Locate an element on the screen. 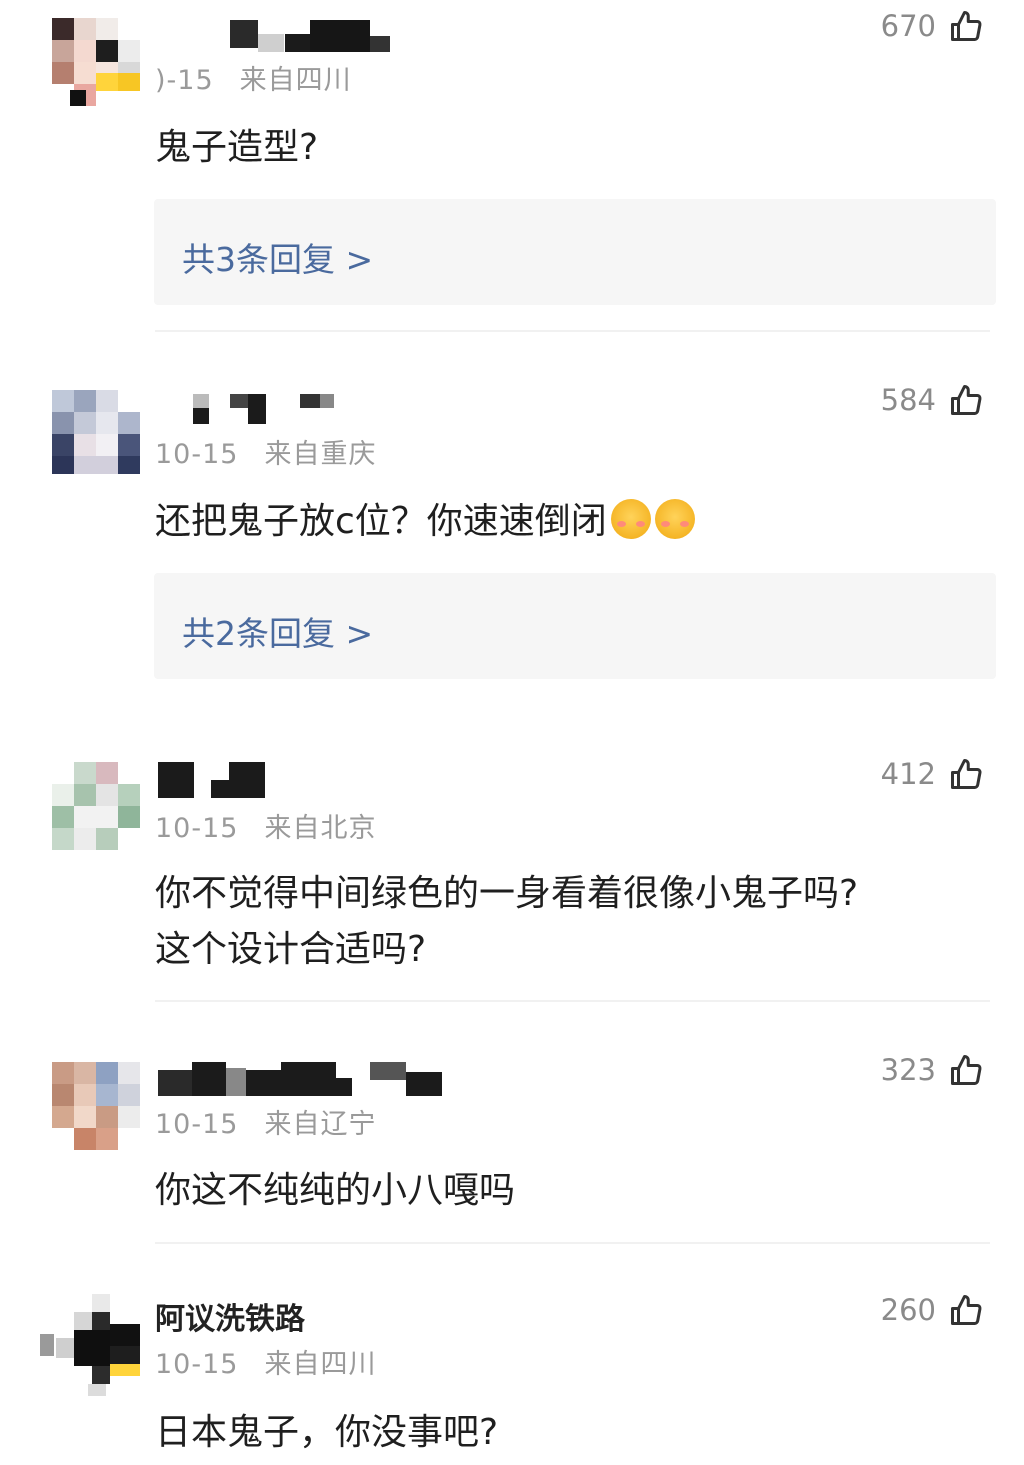 The width and height of the screenshot is (1024, 1465). comment-text-line: 你不觉得中间绿色的一身看着很像小鬼子吗? is located at coordinates (507, 893).